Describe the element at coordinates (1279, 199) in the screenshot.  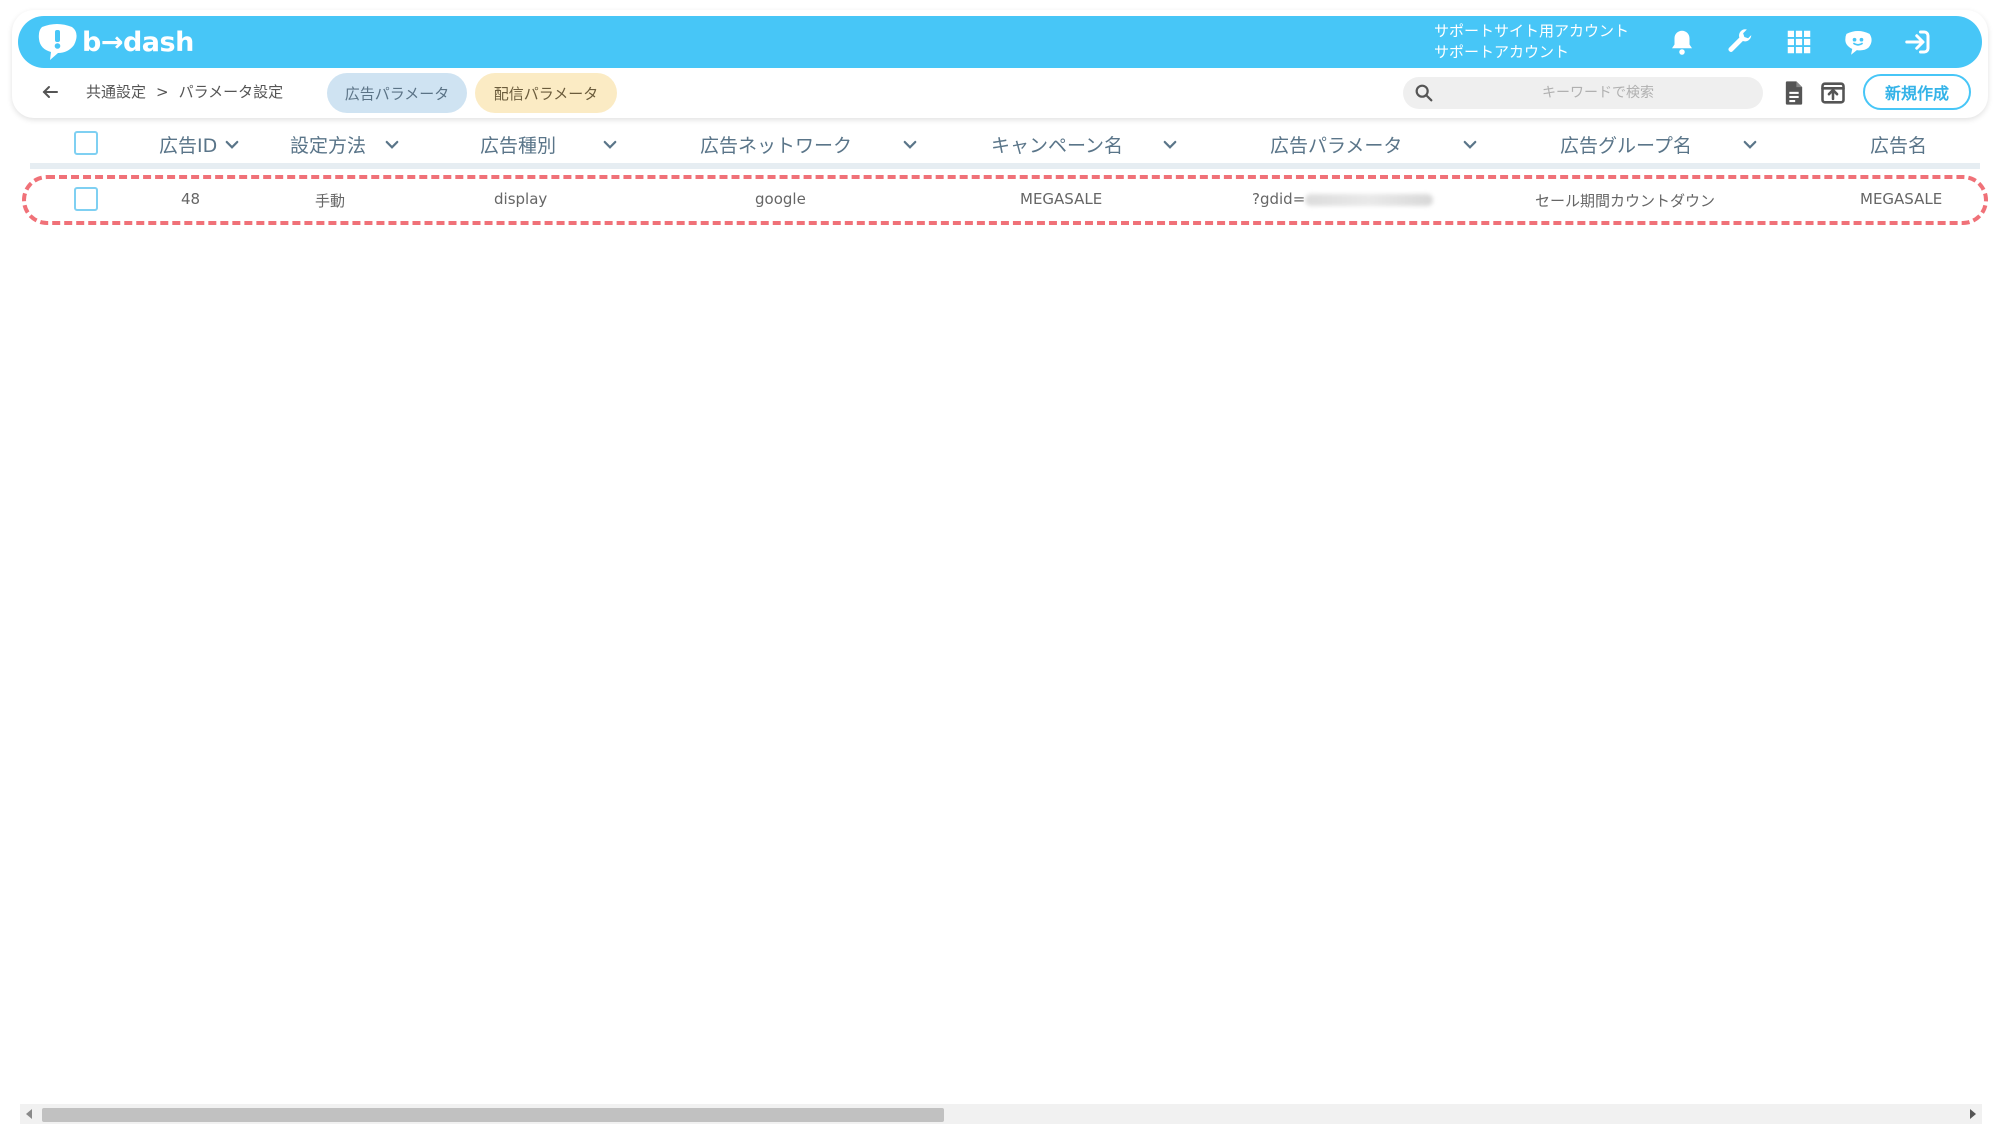
I see `cell-ad-parameter-text: ?gdid=` at that location.